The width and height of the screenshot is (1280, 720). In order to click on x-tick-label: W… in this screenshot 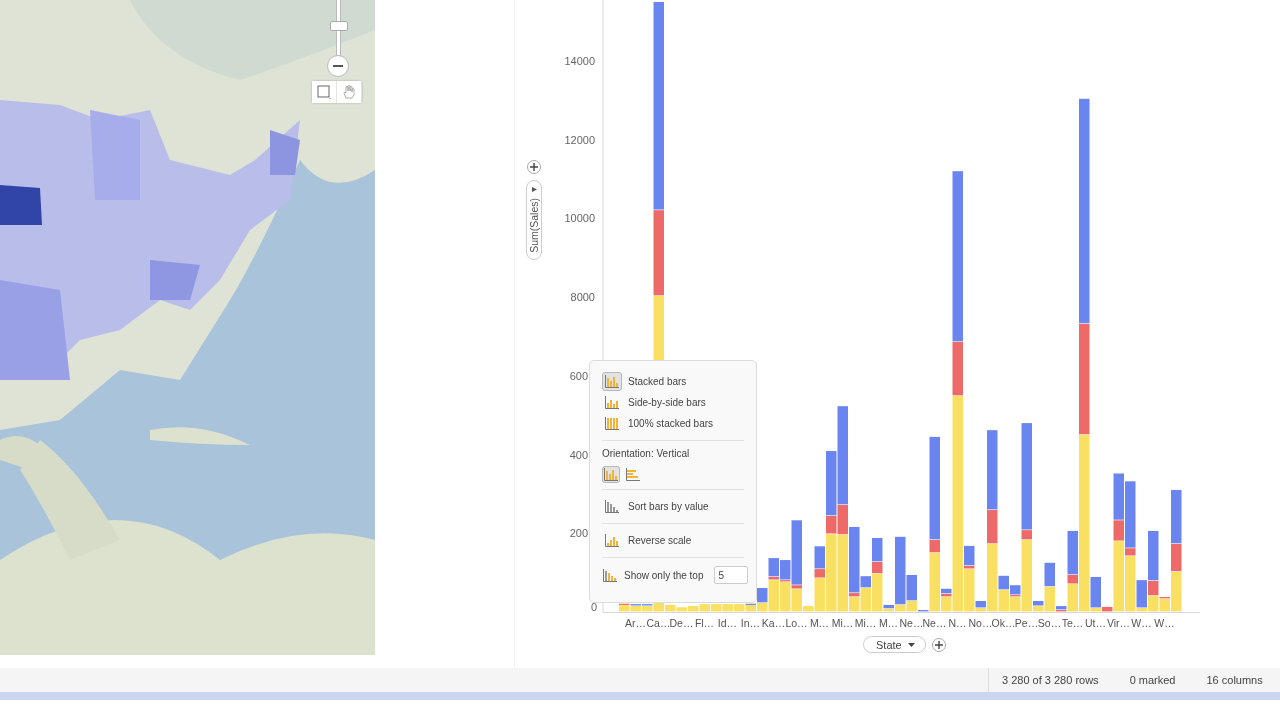, I will do `click(1141, 623)`.